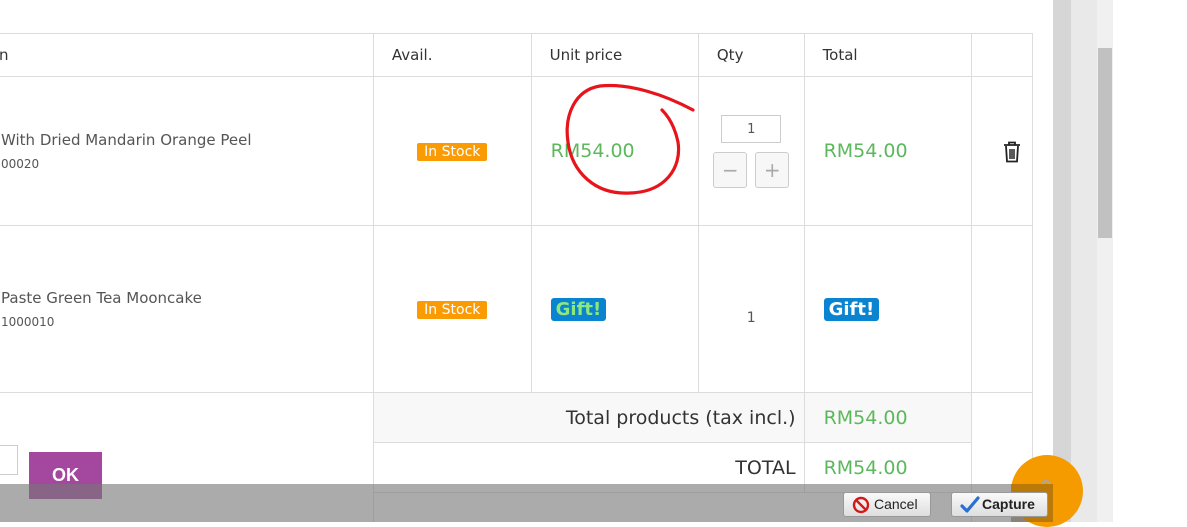 This screenshot has width=1187, height=527. What do you see at coordinates (887, 417) in the screenshot?
I see `total-products-value: RM54.00` at bounding box center [887, 417].